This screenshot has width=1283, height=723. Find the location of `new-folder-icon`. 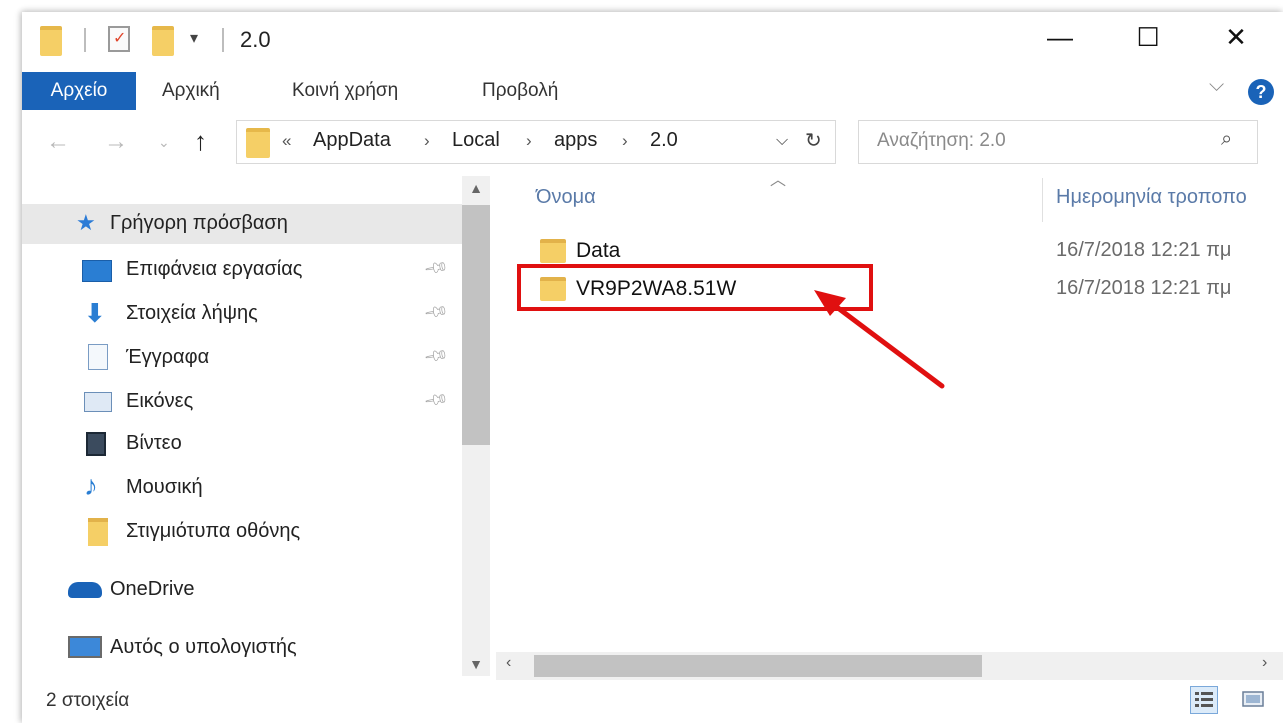

new-folder-icon is located at coordinates (163, 41).